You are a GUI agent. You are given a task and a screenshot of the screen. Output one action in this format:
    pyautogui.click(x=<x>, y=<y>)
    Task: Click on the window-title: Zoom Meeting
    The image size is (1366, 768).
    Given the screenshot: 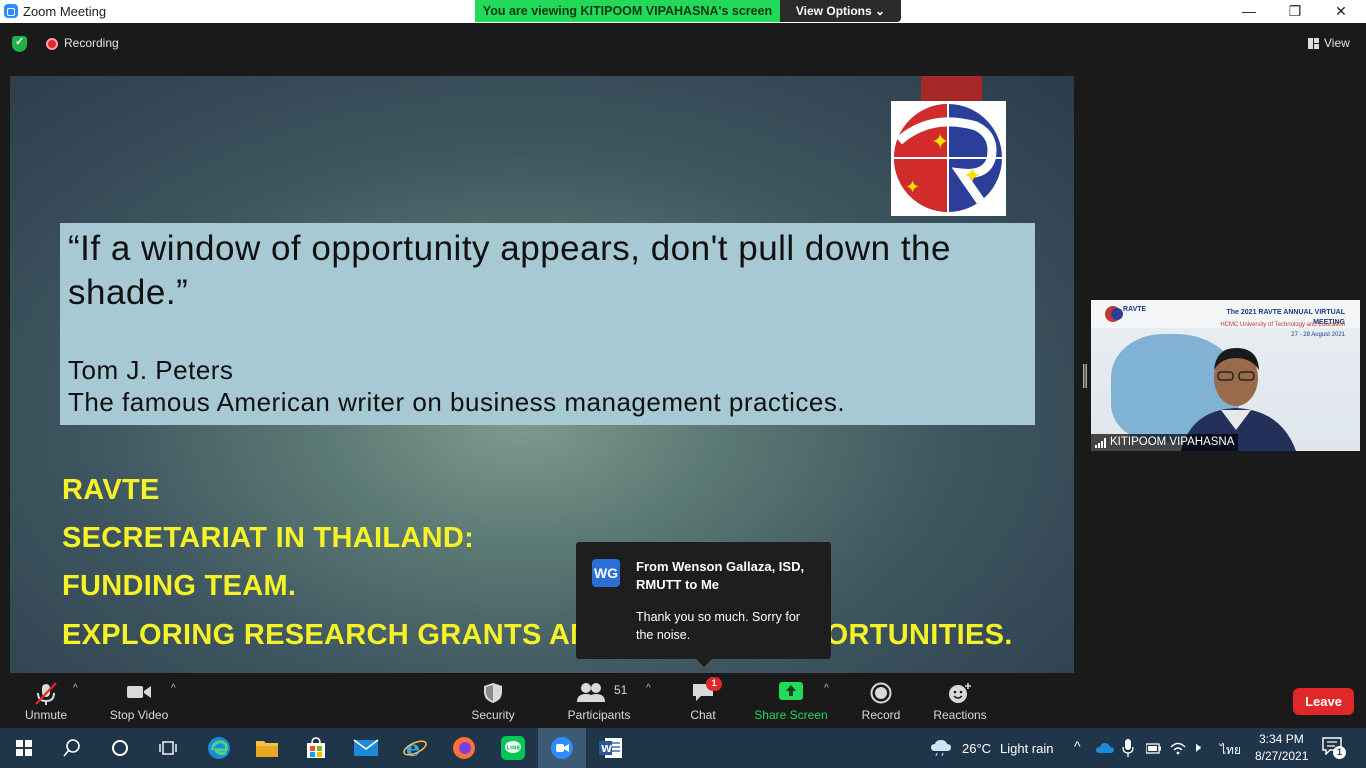 What is the action you would take?
    pyautogui.click(x=65, y=11)
    